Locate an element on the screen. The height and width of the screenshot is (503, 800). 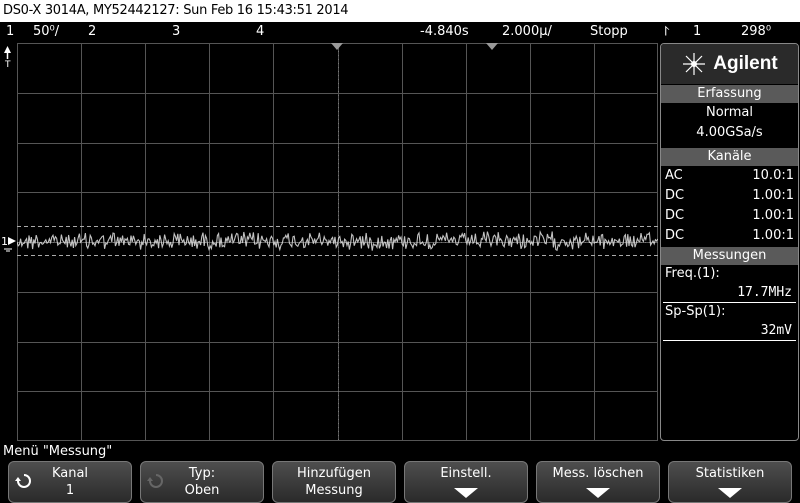
channels-header: Kanäle is located at coordinates (729, 157).